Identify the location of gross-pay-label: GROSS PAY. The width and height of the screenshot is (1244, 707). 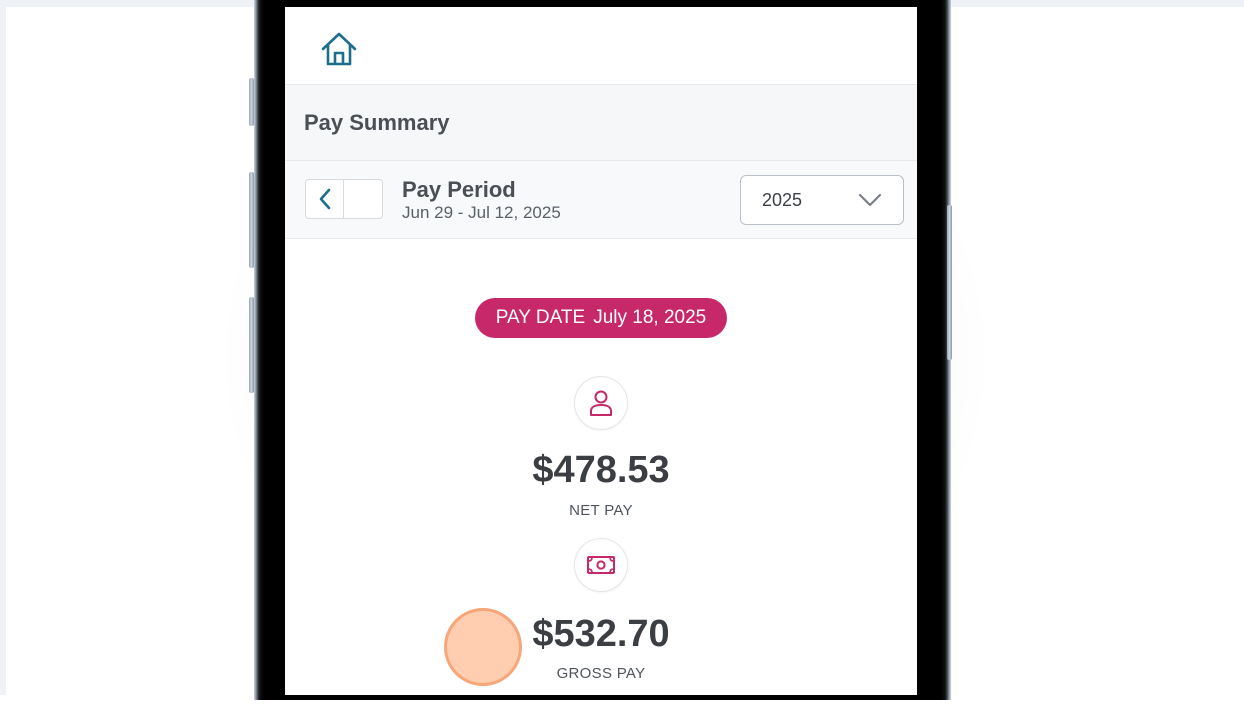
(601, 673).